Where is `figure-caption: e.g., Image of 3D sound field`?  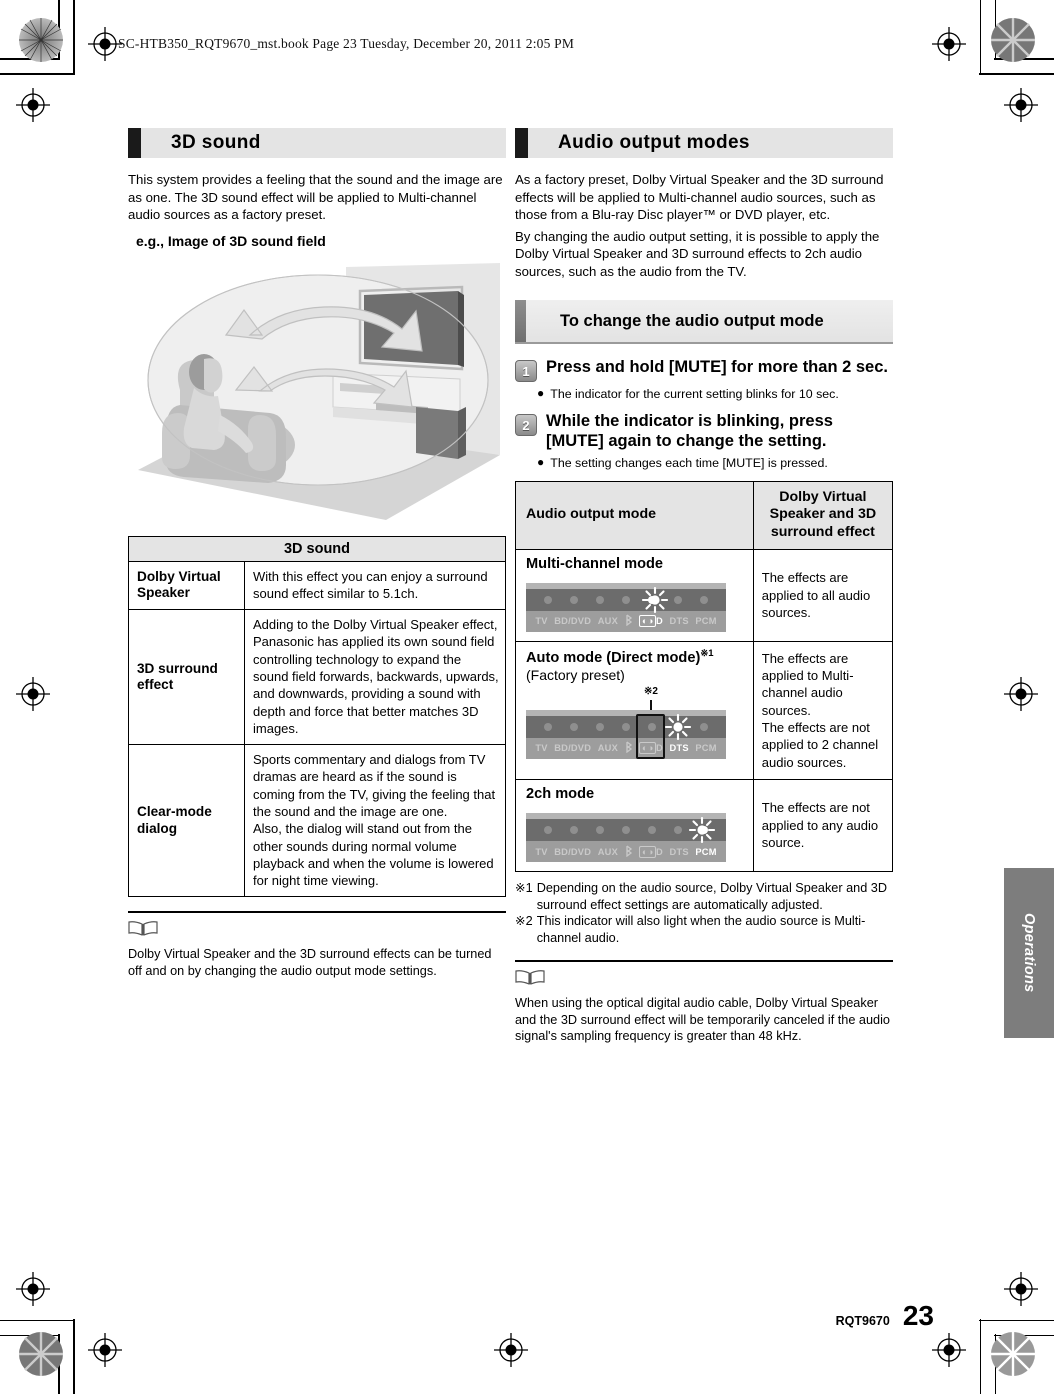
figure-caption: e.g., Image of 3D sound field is located at coordinates (231, 240).